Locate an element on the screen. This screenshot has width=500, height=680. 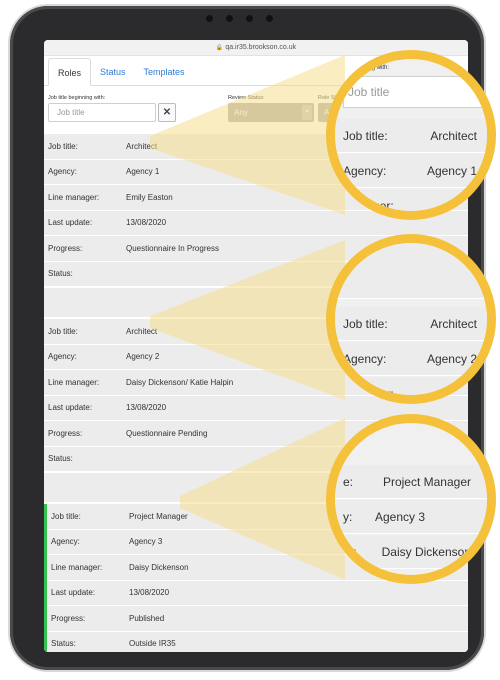
magnified-row: Agency: Agency 2 is located at coordinates (411, 359).